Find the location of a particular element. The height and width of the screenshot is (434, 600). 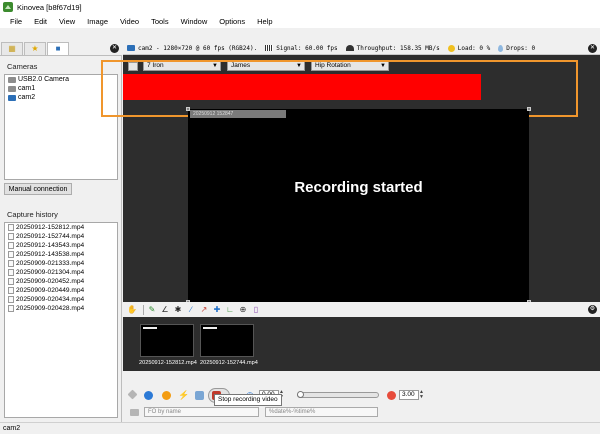

camera-icon is located at coordinates (131, 48).